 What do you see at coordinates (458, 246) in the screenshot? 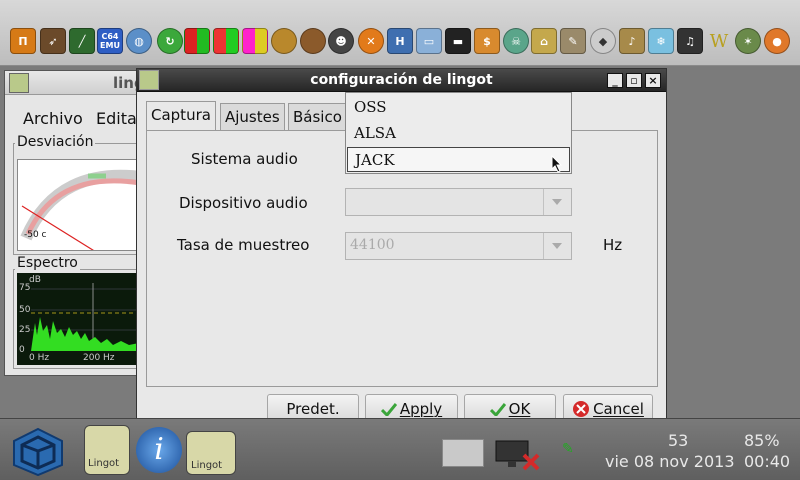
I see `sample-rate-combo: 44100` at bounding box center [458, 246].